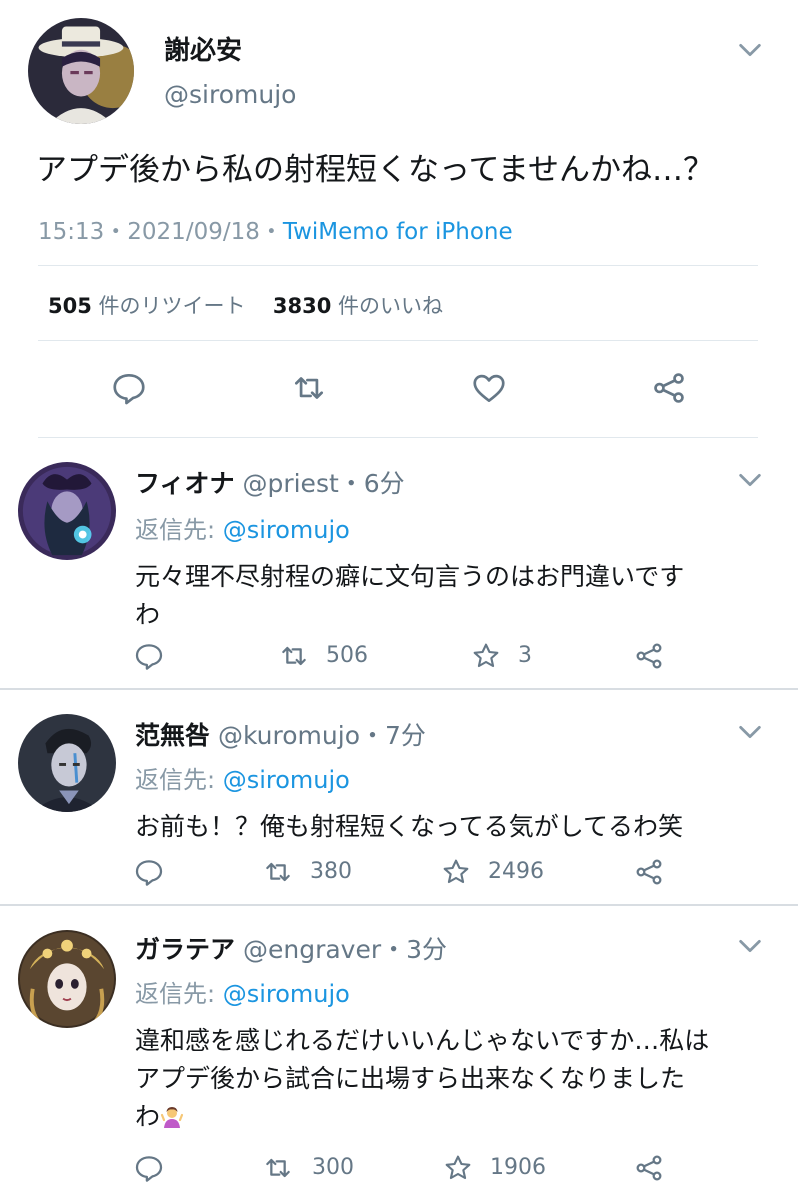  I want to click on reply-text-line: 違和感を感じれるだけいいんじゃないですか…私は, so click(422, 1040).